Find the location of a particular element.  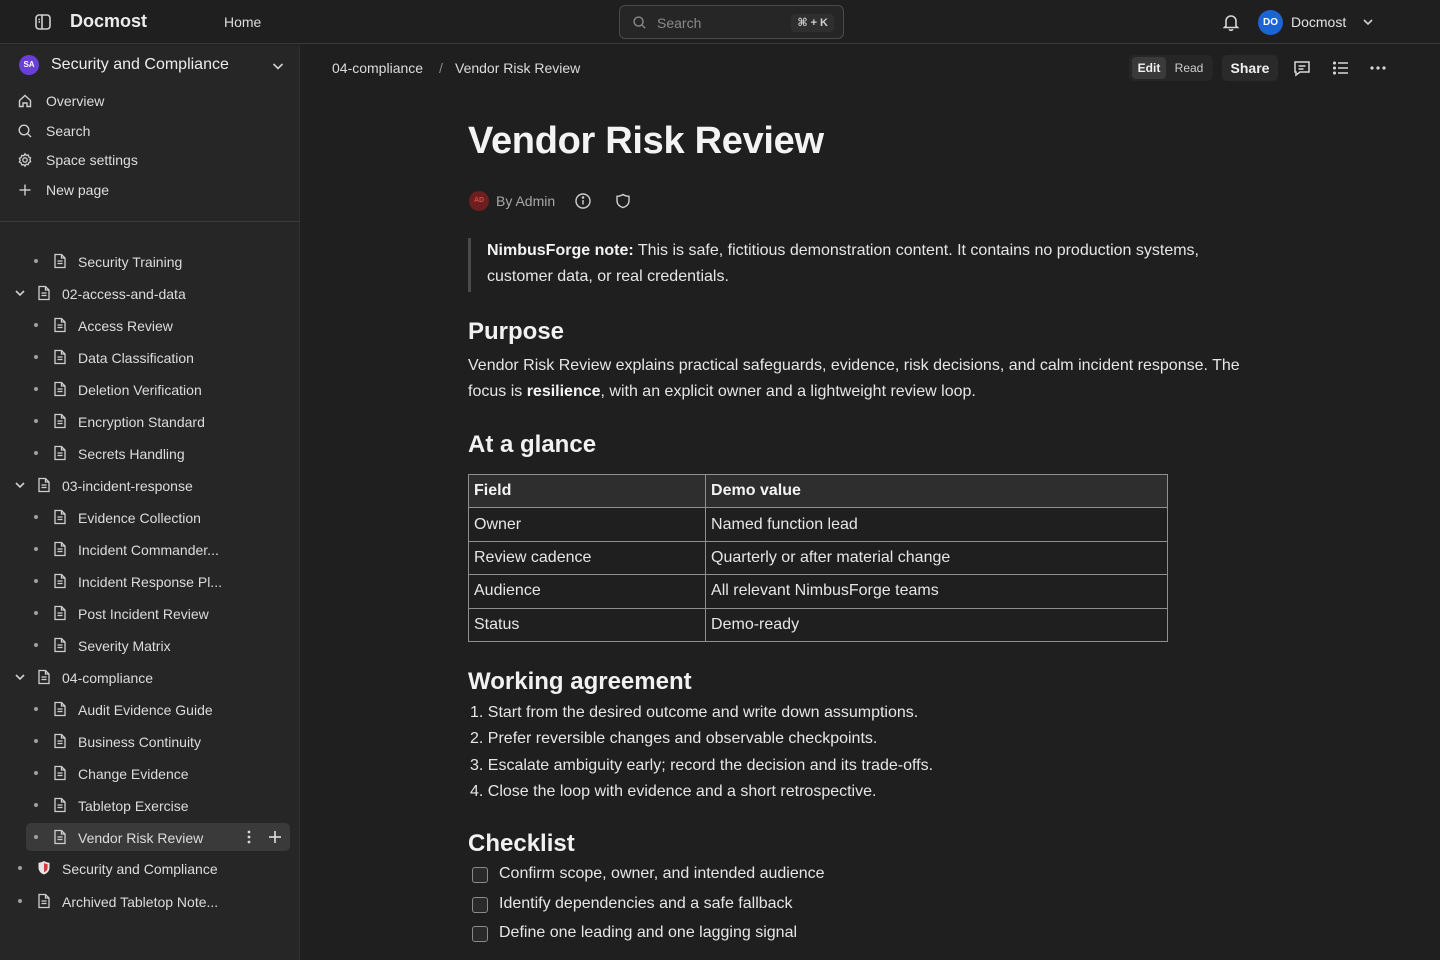

sidebar-toggle-icon is located at coordinates (43, 22).